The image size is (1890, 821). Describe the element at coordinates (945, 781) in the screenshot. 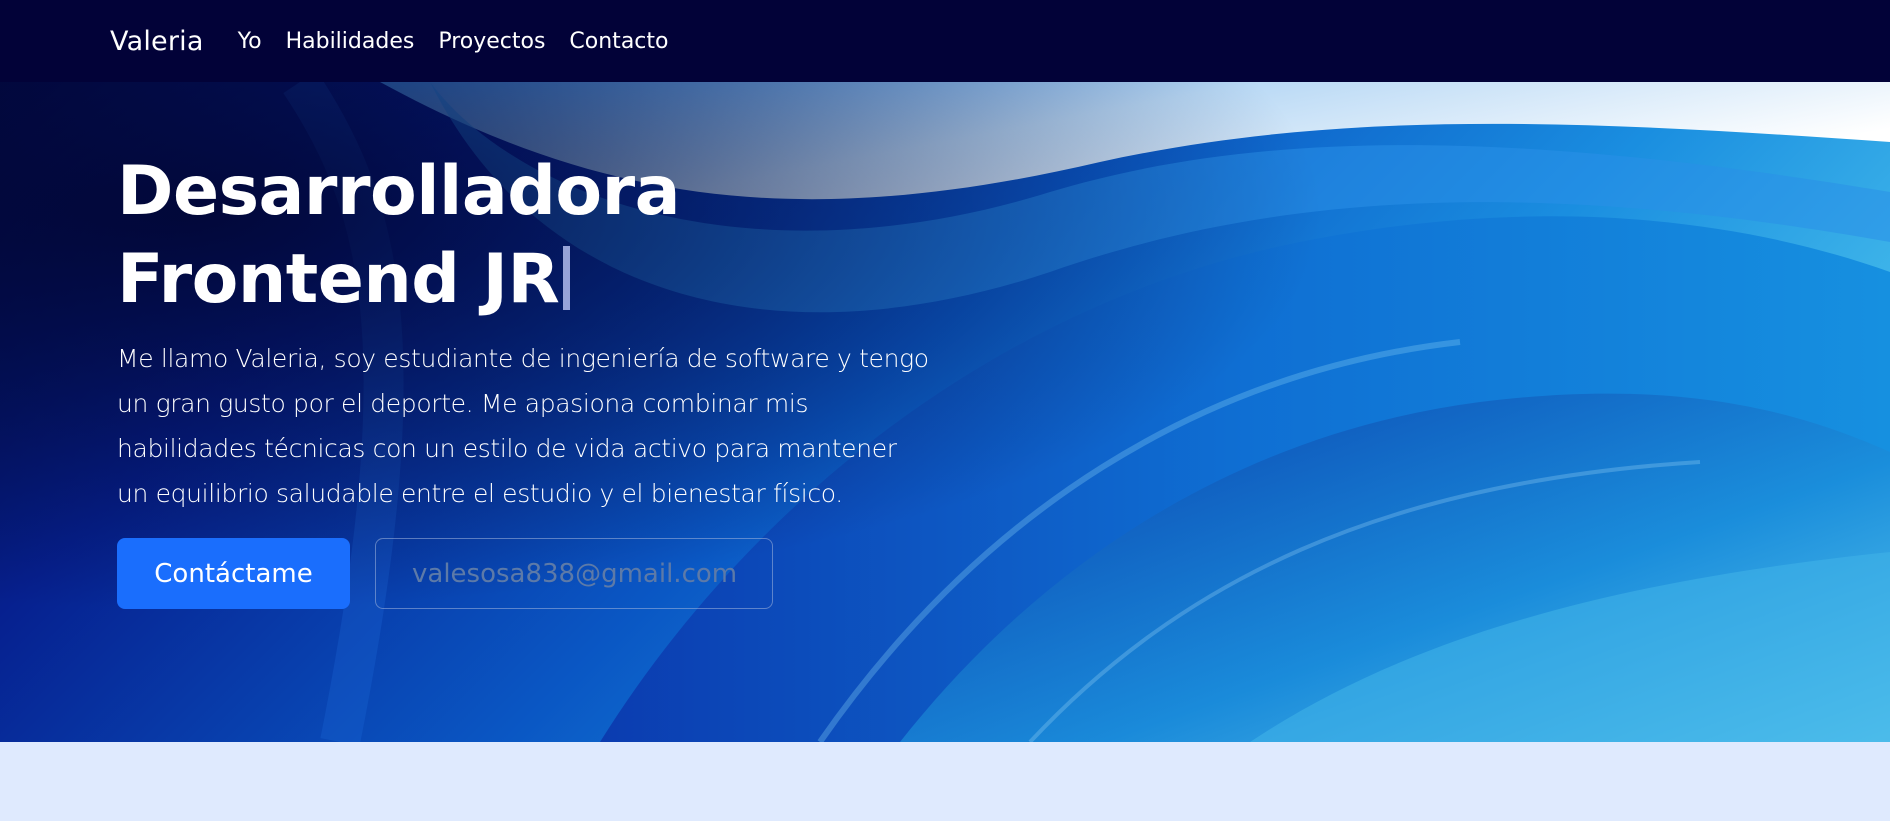

I see `next-section` at that location.